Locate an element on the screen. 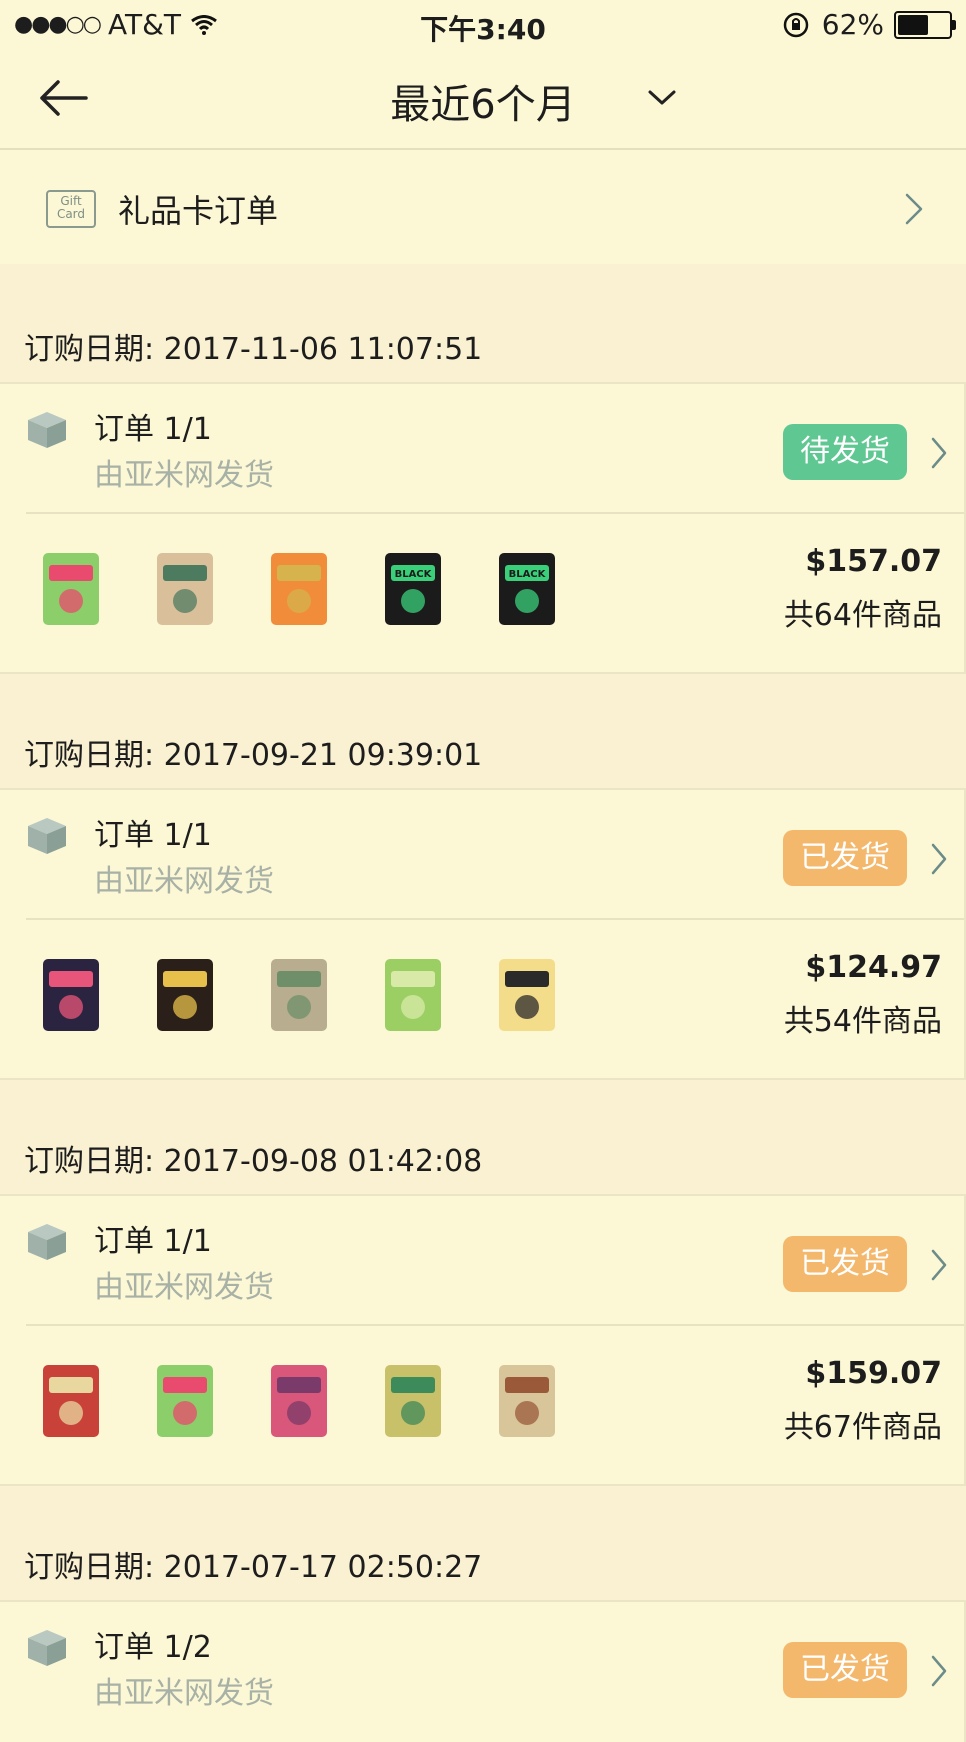  status-right: 62% is located at coordinates (869, 24).